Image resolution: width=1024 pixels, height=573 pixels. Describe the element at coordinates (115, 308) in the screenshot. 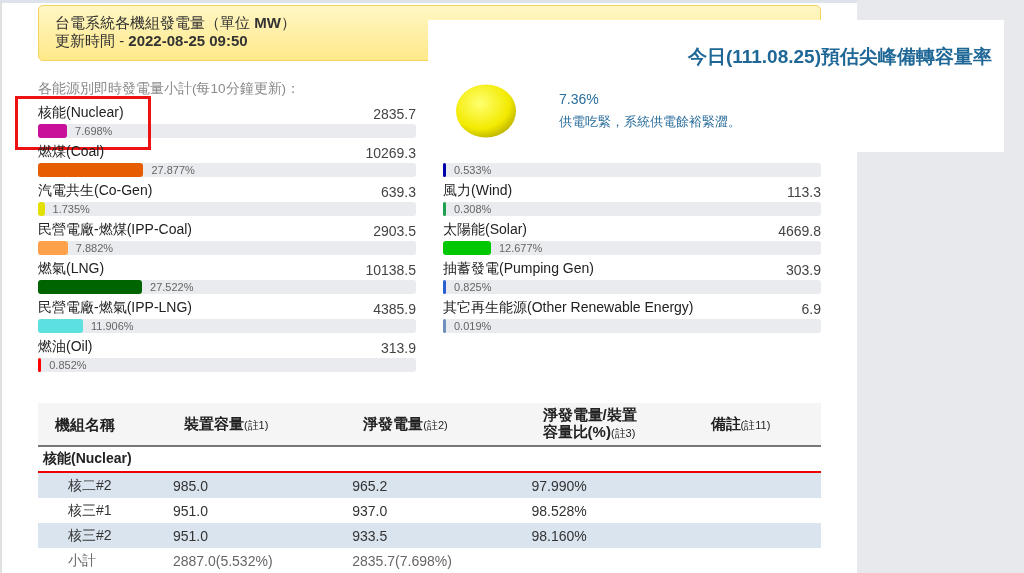

I see `source-label: 民營電廠-燃氣(IPP-LNG)` at that location.